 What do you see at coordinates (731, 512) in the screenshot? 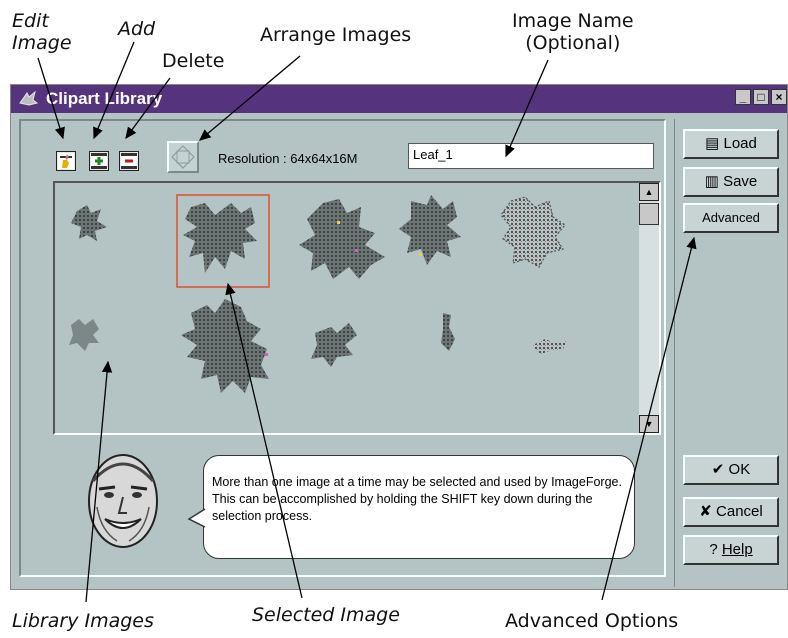
I see `cancel-button: ✘ Cancel` at bounding box center [731, 512].